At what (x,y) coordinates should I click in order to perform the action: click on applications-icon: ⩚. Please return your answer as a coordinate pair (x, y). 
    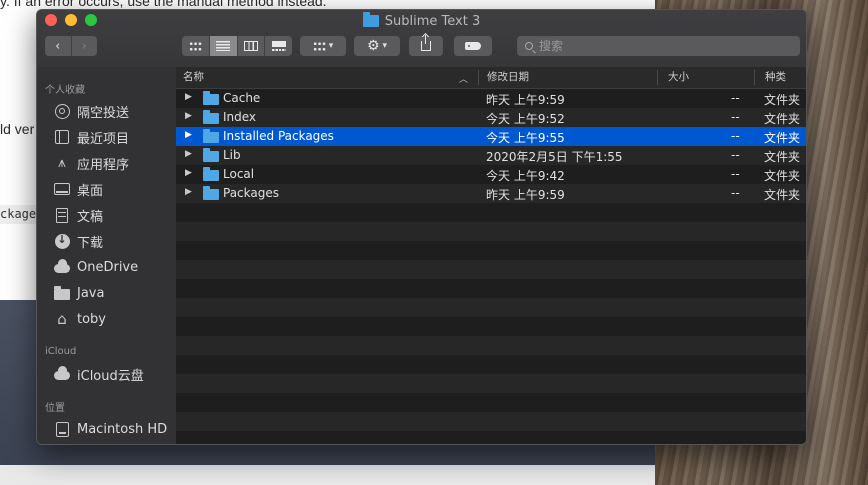
    Looking at the image, I should click on (62, 163).